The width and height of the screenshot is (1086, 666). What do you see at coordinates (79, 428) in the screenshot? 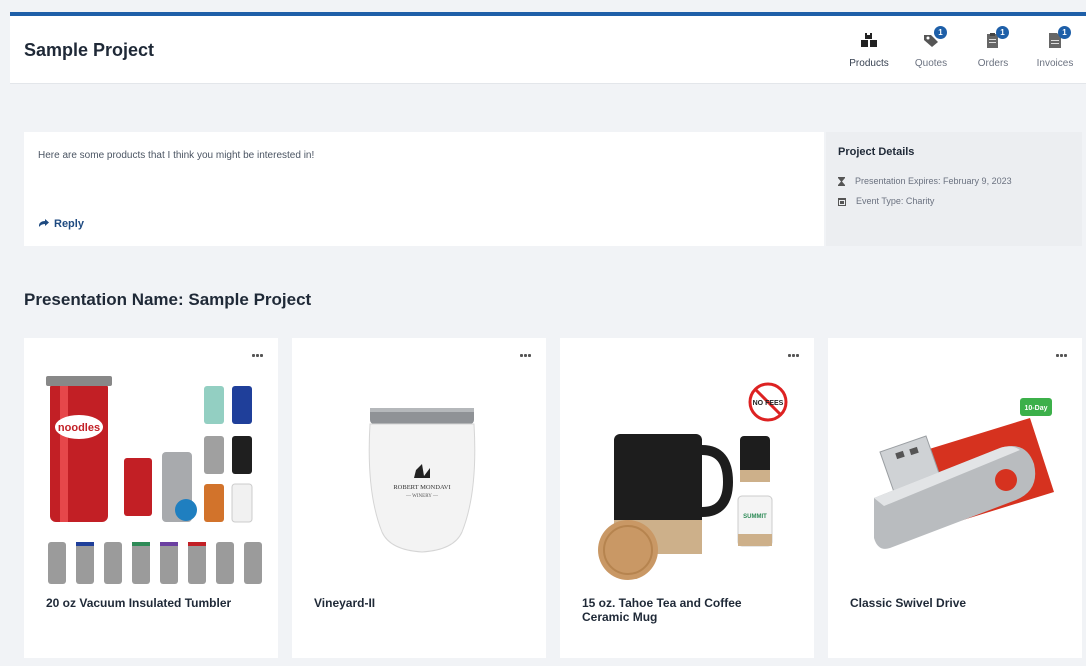
I see `tumbler-brand-text: noodles` at bounding box center [79, 428].